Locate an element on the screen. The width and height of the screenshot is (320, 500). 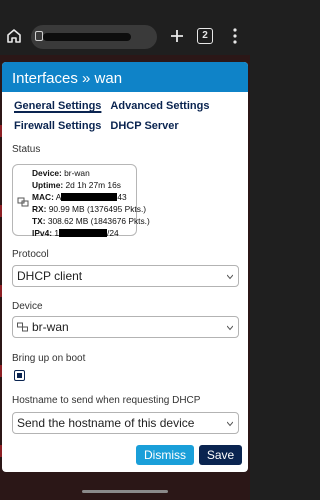
dismiss-button: Dismiss is located at coordinates (165, 455).